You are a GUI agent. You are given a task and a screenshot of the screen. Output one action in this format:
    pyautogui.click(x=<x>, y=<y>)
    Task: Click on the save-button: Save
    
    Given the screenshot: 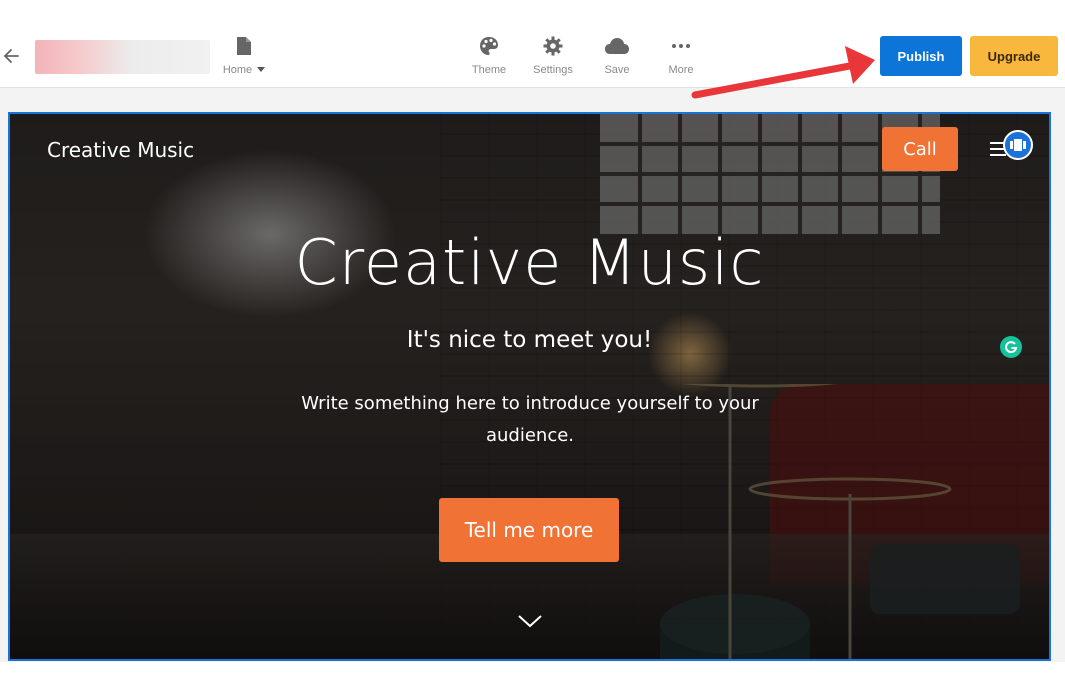 What is the action you would take?
    pyautogui.click(x=617, y=55)
    